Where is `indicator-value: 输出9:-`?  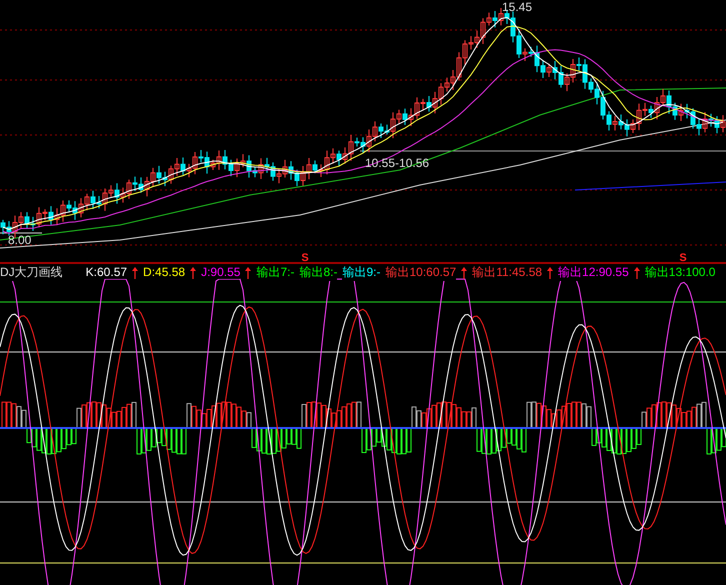
indicator-value: 输出9:- is located at coordinates (361, 272).